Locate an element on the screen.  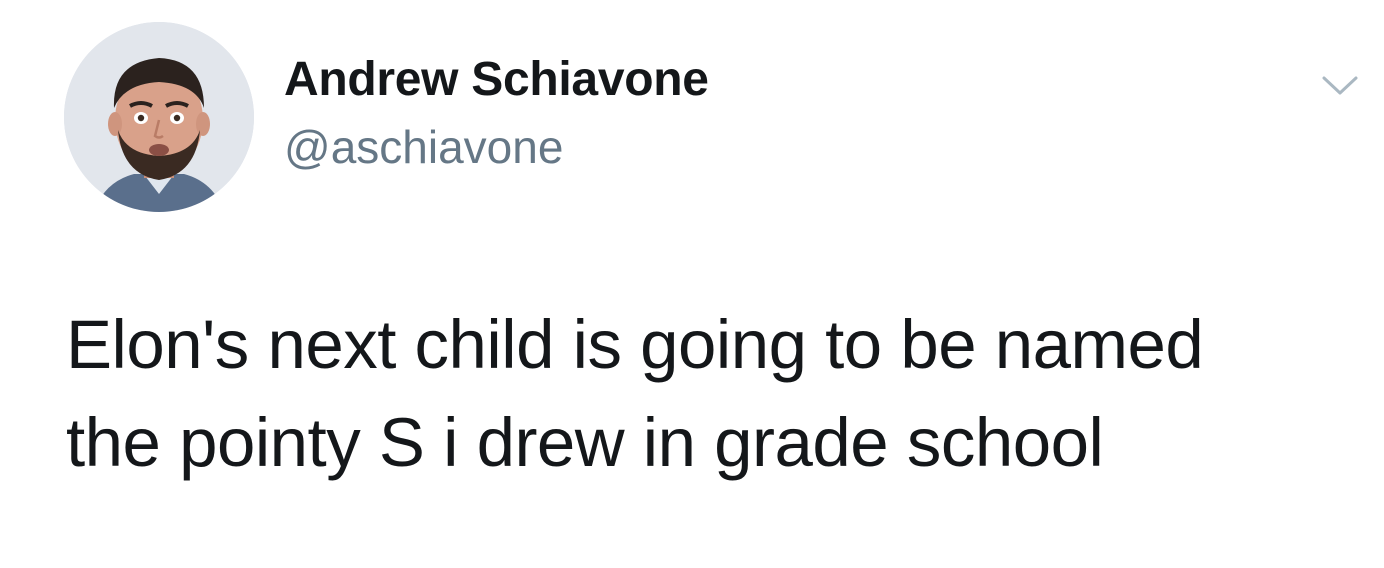
display-name: Andrew Schiavone is located at coordinates (496, 79).